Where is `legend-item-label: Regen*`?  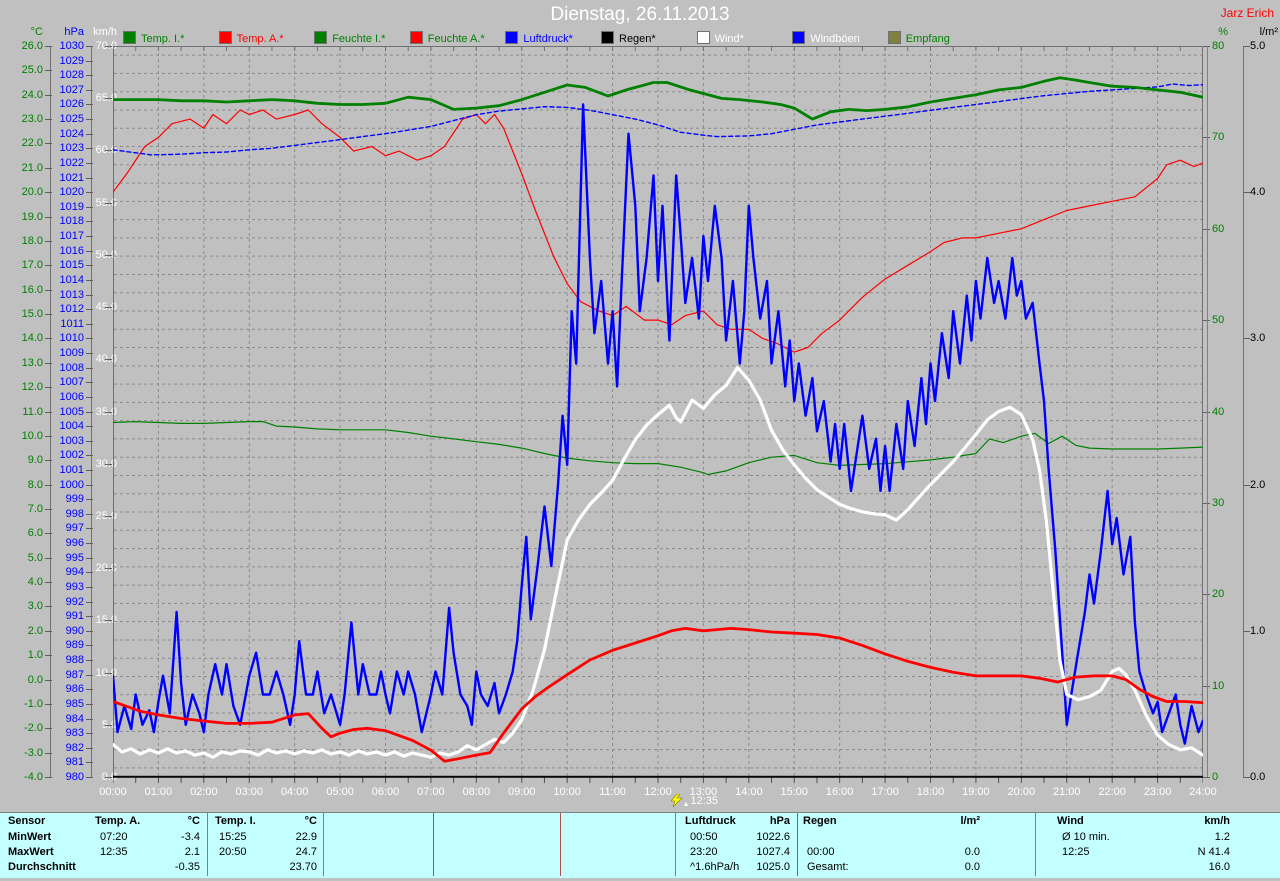 legend-item-label: Regen* is located at coordinates (637, 39).